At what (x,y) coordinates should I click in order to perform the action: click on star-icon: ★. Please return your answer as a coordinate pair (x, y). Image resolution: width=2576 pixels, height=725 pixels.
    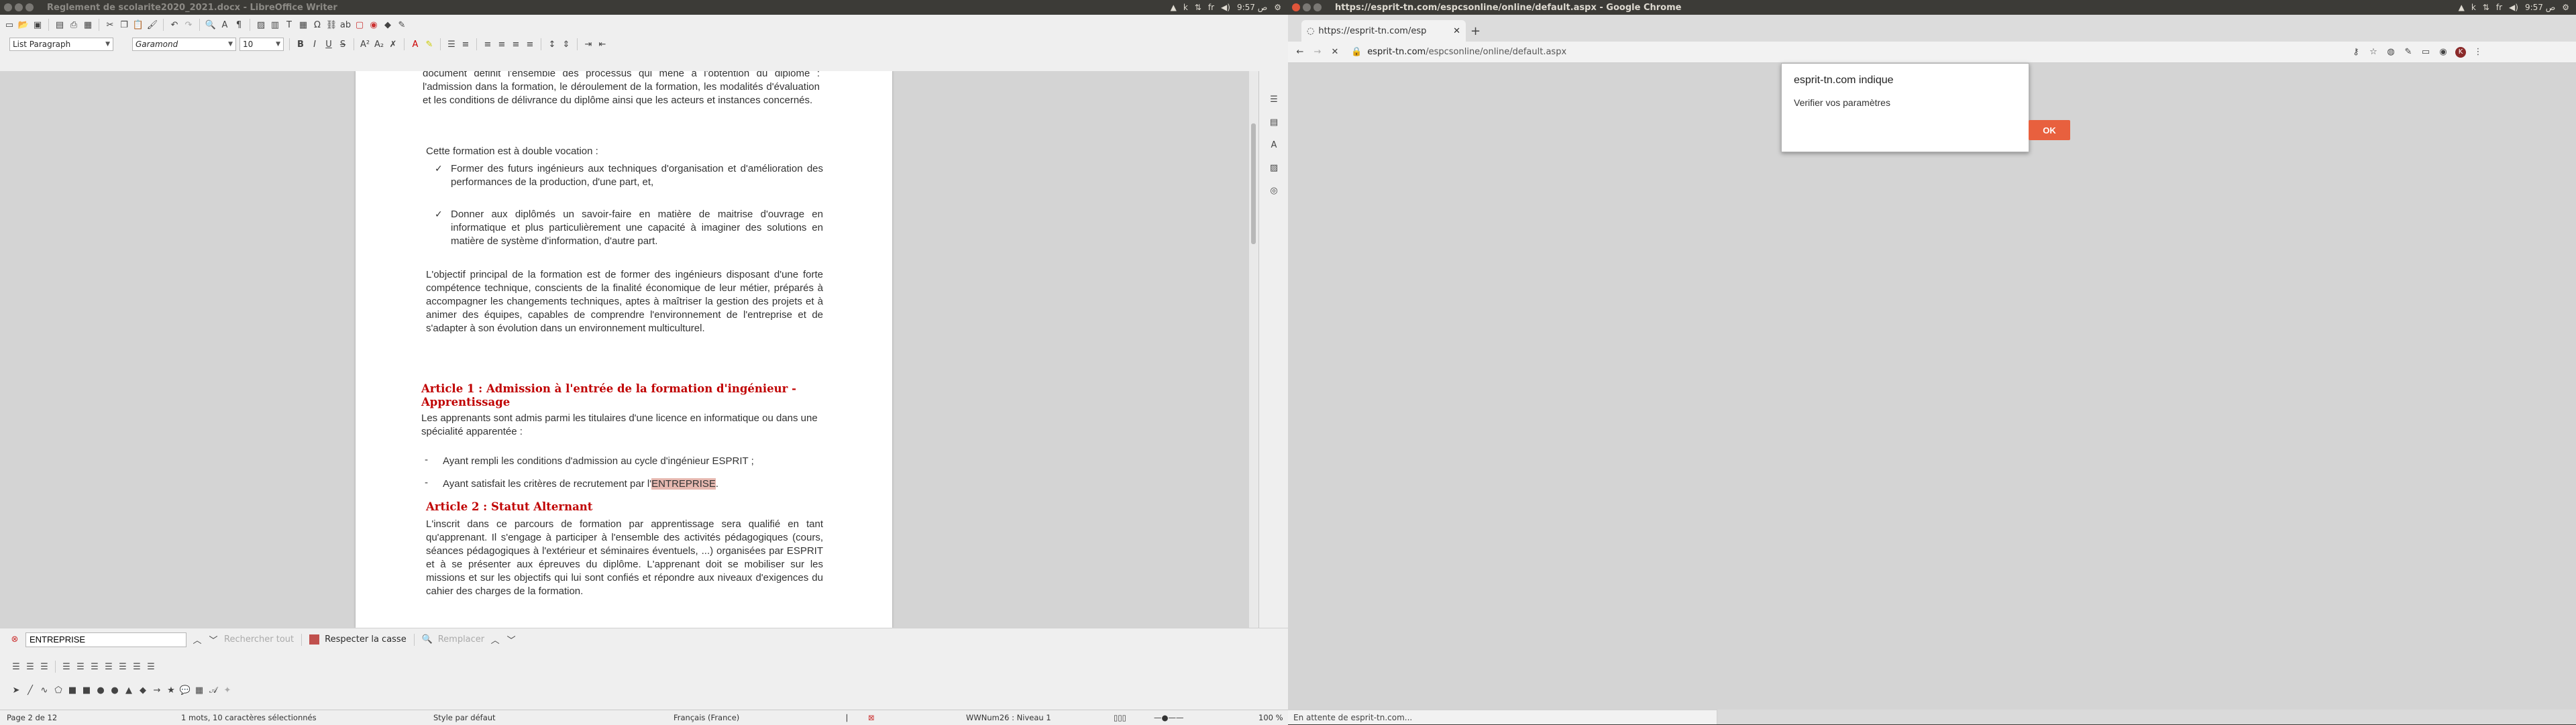
    Looking at the image, I should click on (171, 690).